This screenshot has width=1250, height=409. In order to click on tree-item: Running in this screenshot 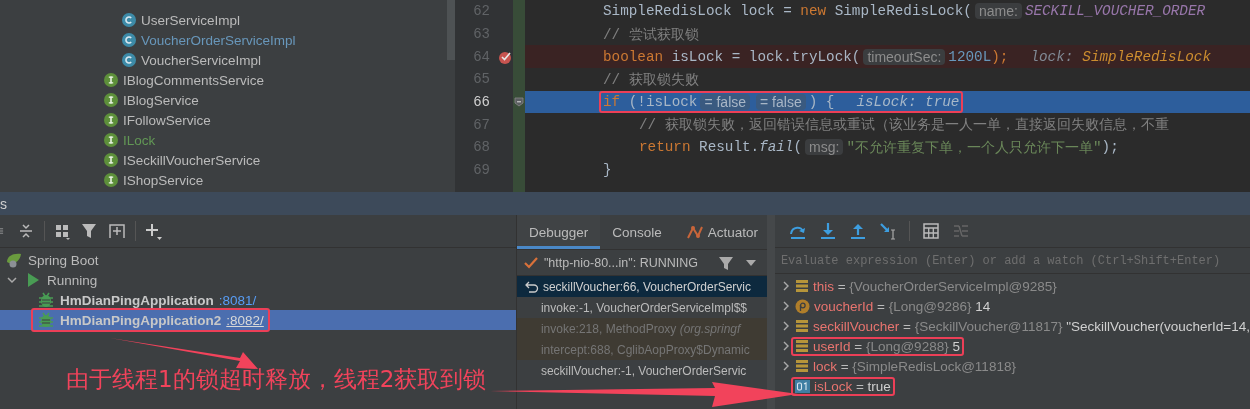, I will do `click(72, 280)`.